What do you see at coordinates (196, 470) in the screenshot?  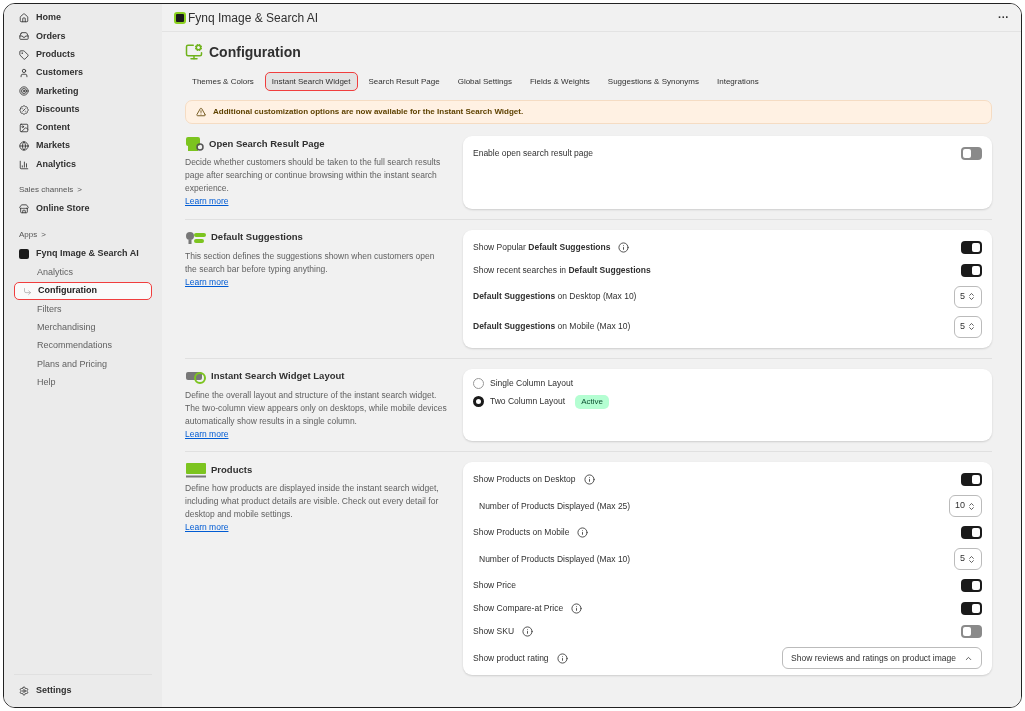 I see `product-screen-icon` at bounding box center [196, 470].